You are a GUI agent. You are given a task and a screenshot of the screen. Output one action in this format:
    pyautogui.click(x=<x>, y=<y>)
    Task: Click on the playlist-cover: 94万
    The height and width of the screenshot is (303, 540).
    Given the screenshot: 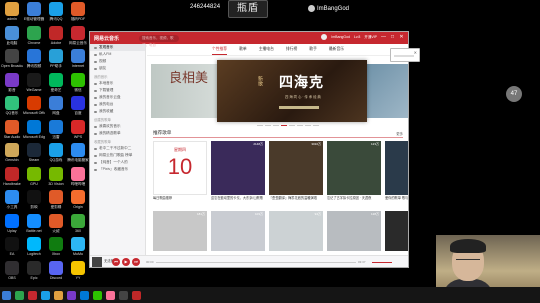 What is the action you would take?
    pyautogui.click(x=296, y=231)
    